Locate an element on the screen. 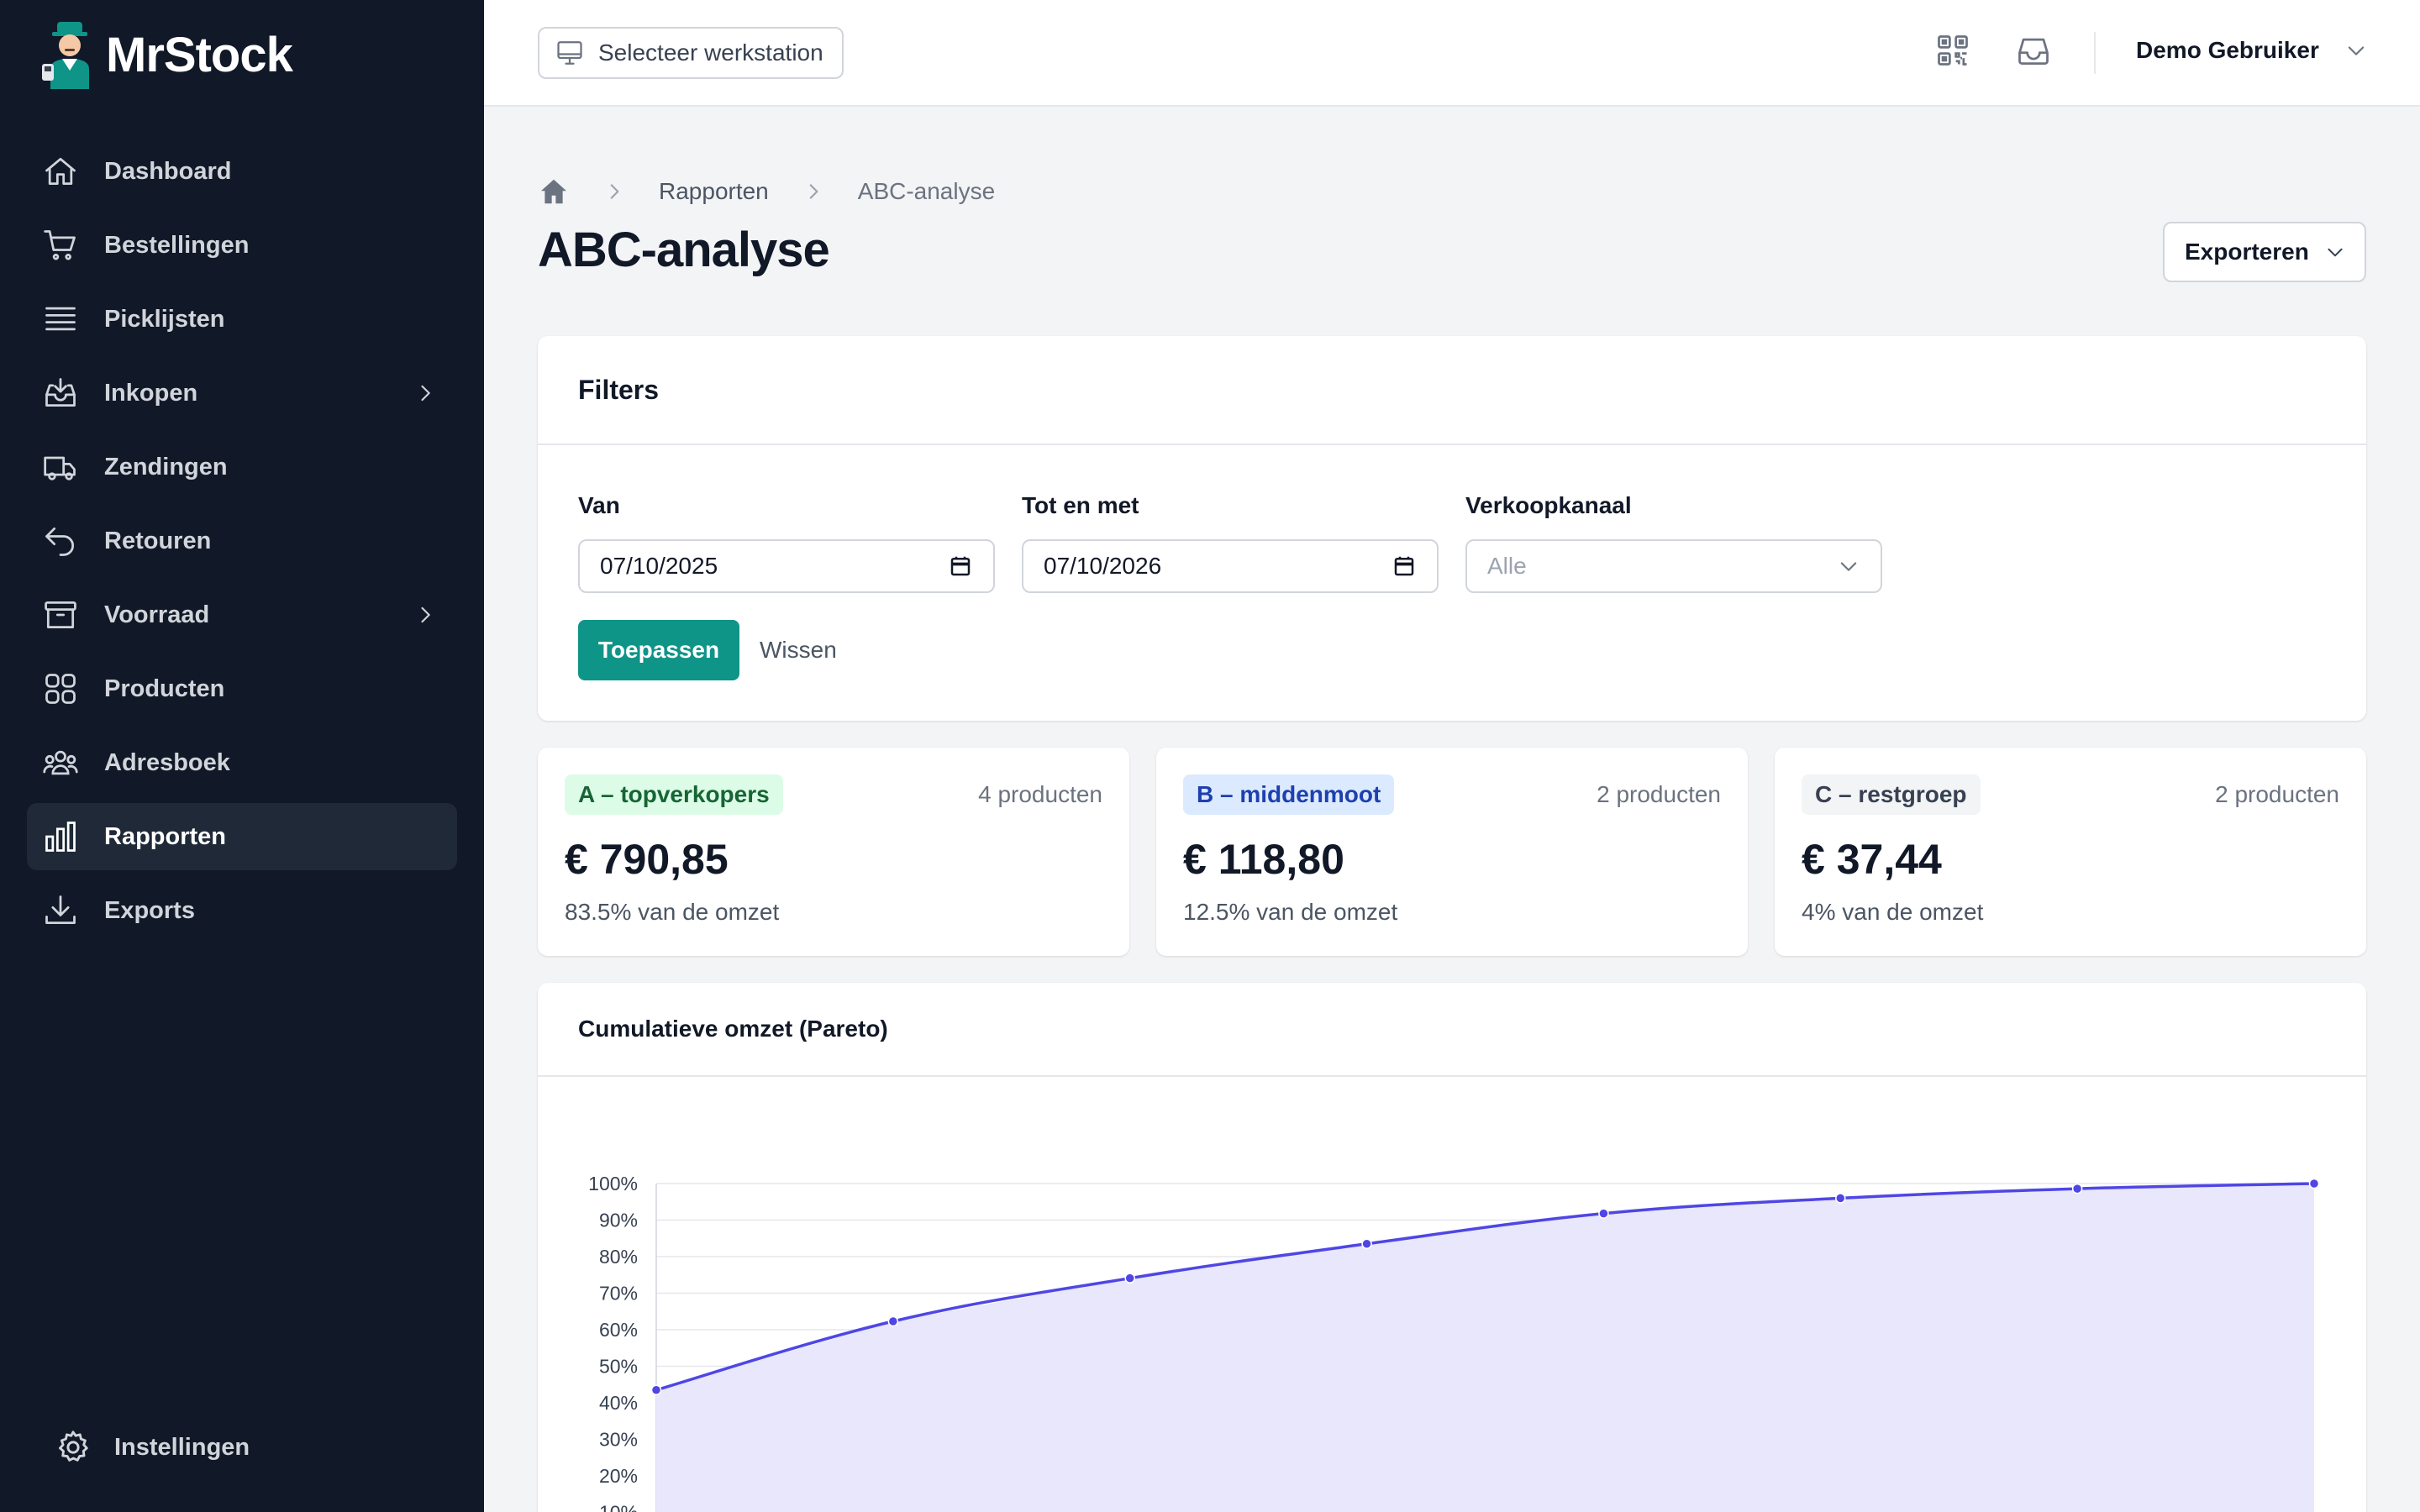 The width and height of the screenshot is (2420, 1512). clear-filters-button: Wissen is located at coordinates (798, 650).